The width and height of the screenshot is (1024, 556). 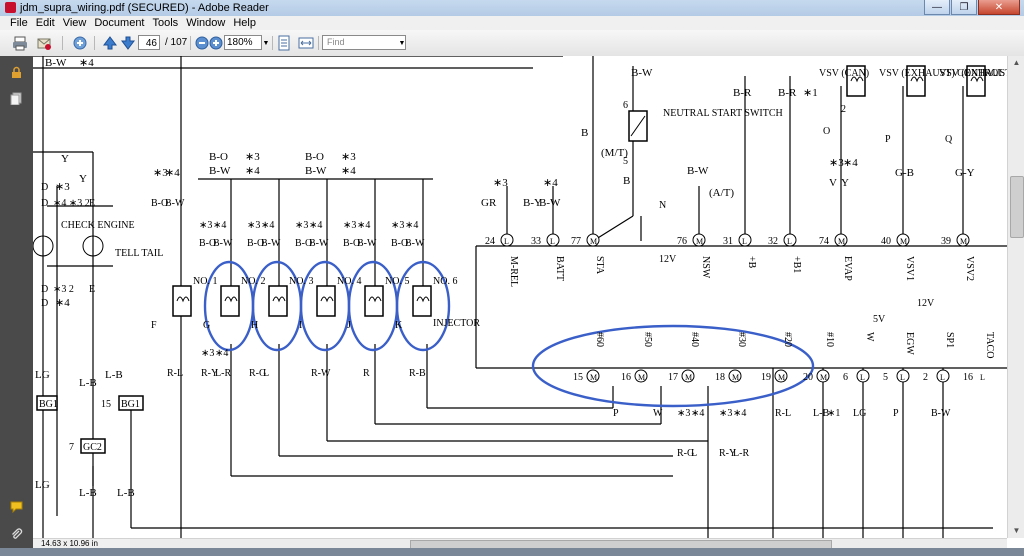 I want to click on wire-label: (A/T), so click(x=721, y=193).